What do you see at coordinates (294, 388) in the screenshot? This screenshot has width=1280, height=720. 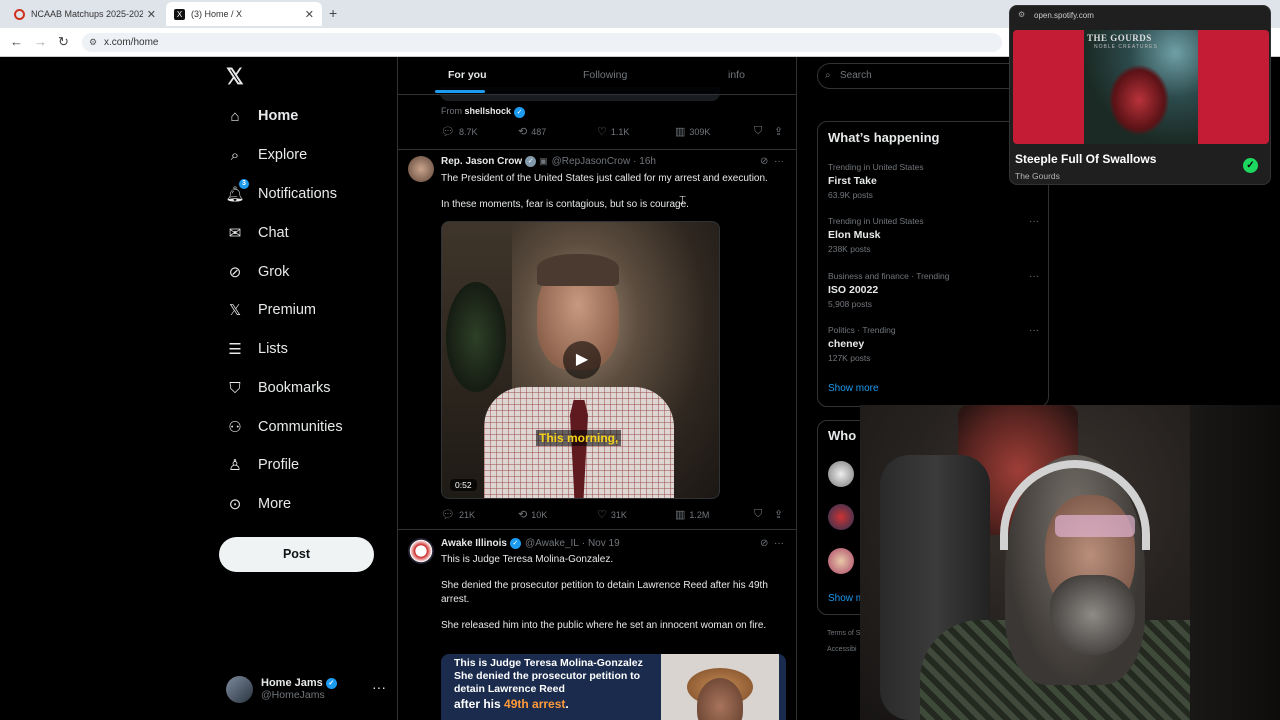 I see `nav-label: Bookmarks` at bounding box center [294, 388].